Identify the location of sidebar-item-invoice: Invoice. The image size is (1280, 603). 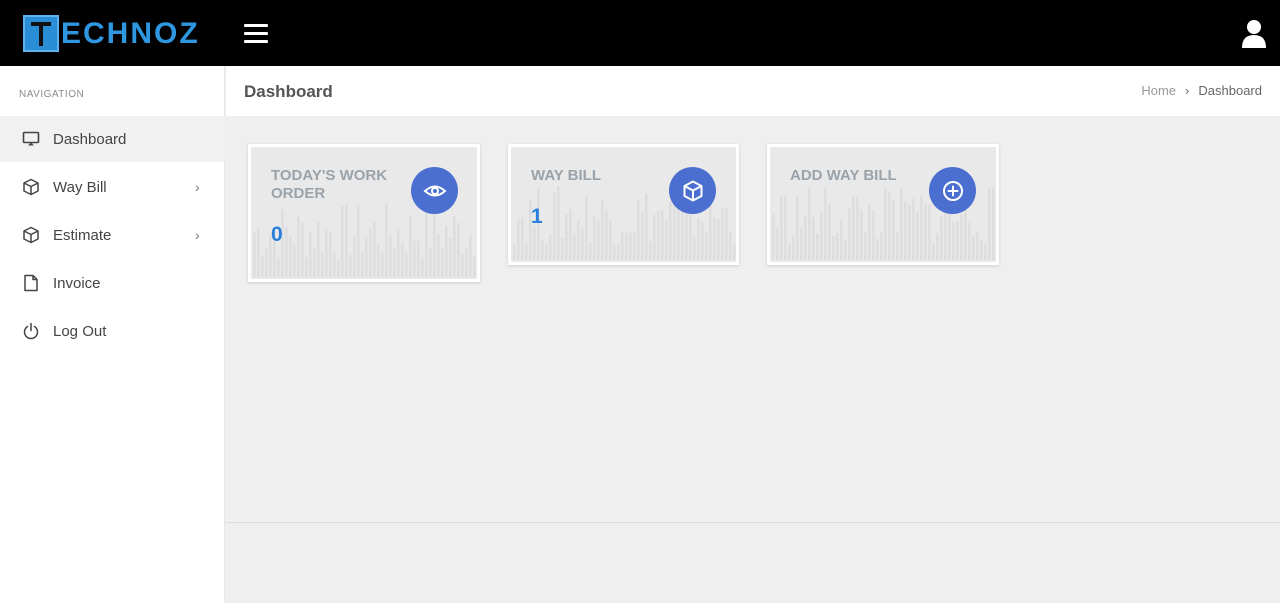
(112, 283).